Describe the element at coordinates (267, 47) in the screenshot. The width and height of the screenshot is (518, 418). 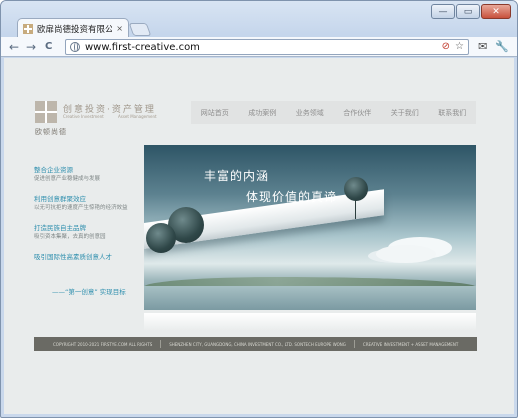
I see `address-bar: www.first-creative.com ⊘ ☆` at that location.